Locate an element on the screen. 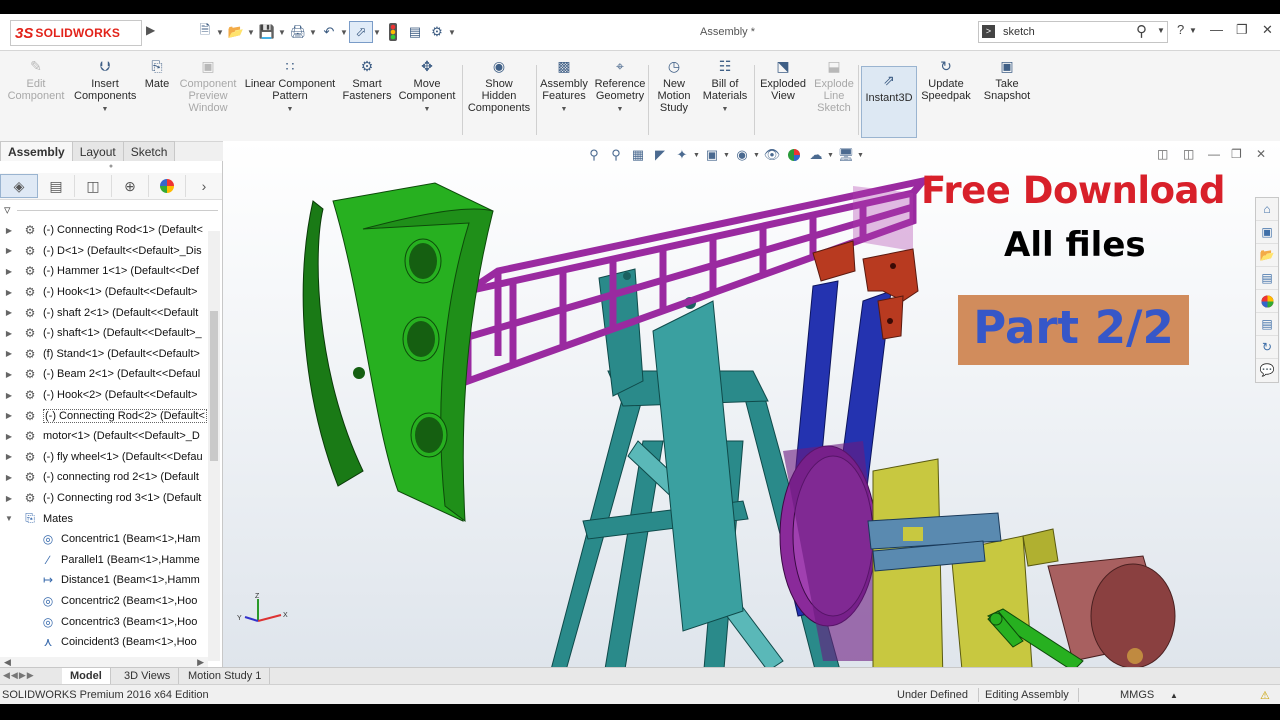 The image size is (1280, 720). rebuild-traffic-light-icon is located at coordinates (393, 32).